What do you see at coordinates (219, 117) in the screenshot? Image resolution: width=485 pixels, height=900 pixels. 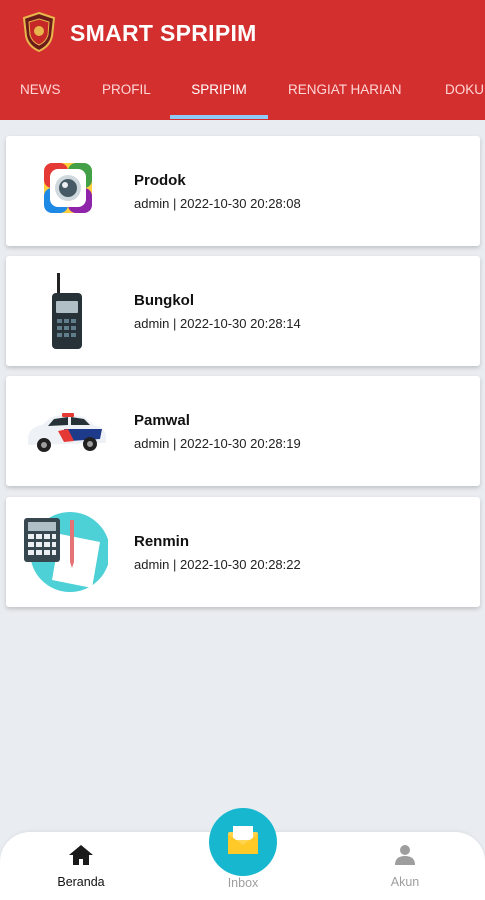 I see `active-tab-indicator` at bounding box center [219, 117].